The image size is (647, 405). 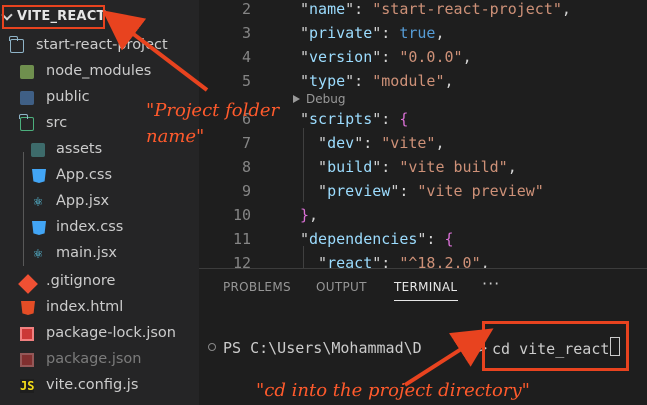 I want to click on tree-item-label: vite.config.js, so click(x=92, y=385).